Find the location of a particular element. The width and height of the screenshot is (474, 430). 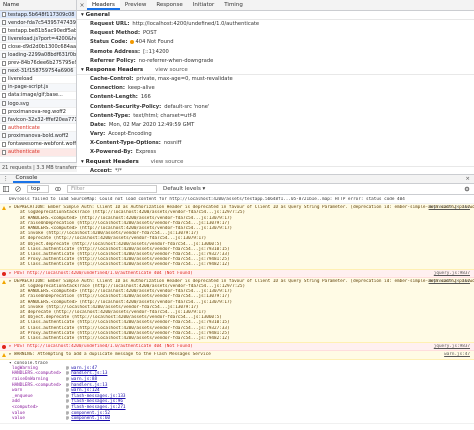

tab-preview: Preview is located at coordinates (135, 5).